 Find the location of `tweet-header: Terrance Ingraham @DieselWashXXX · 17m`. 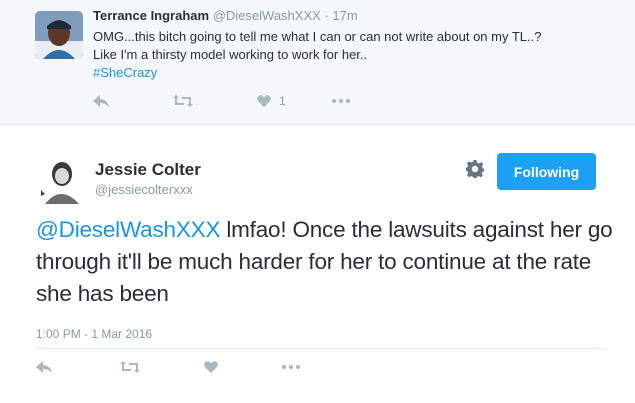

tweet-header: Terrance Ingraham @DieselWashXXX · 17m is located at coordinates (225, 15).